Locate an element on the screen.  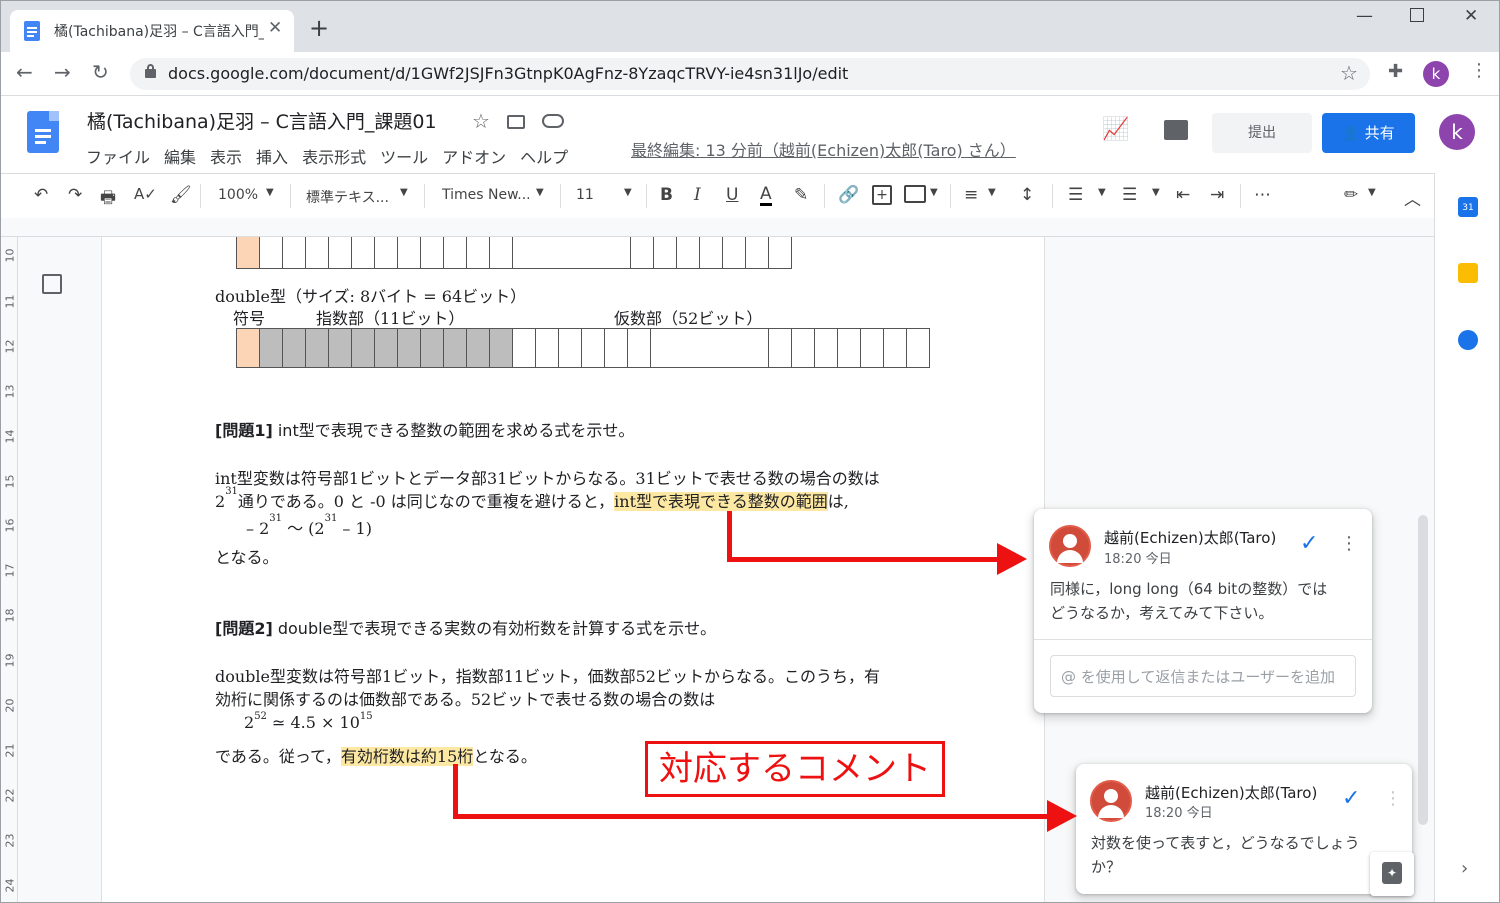
browser-tab: 橘(Tachibana)足羽 – C言語入門_ ✕ is located at coordinates (152, 31).